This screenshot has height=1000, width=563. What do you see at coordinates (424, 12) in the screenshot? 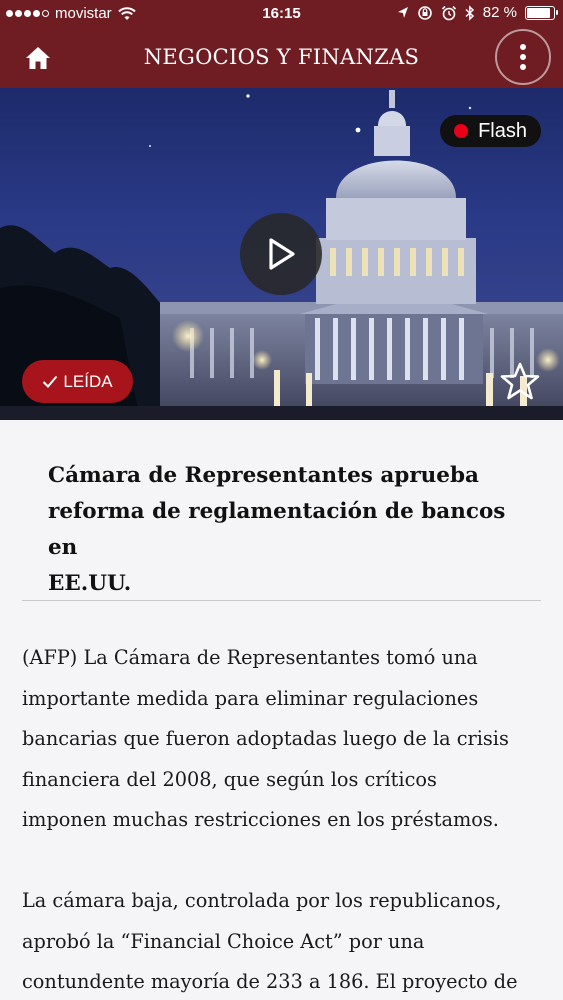
I see `rotation-lock-icon` at bounding box center [424, 12].